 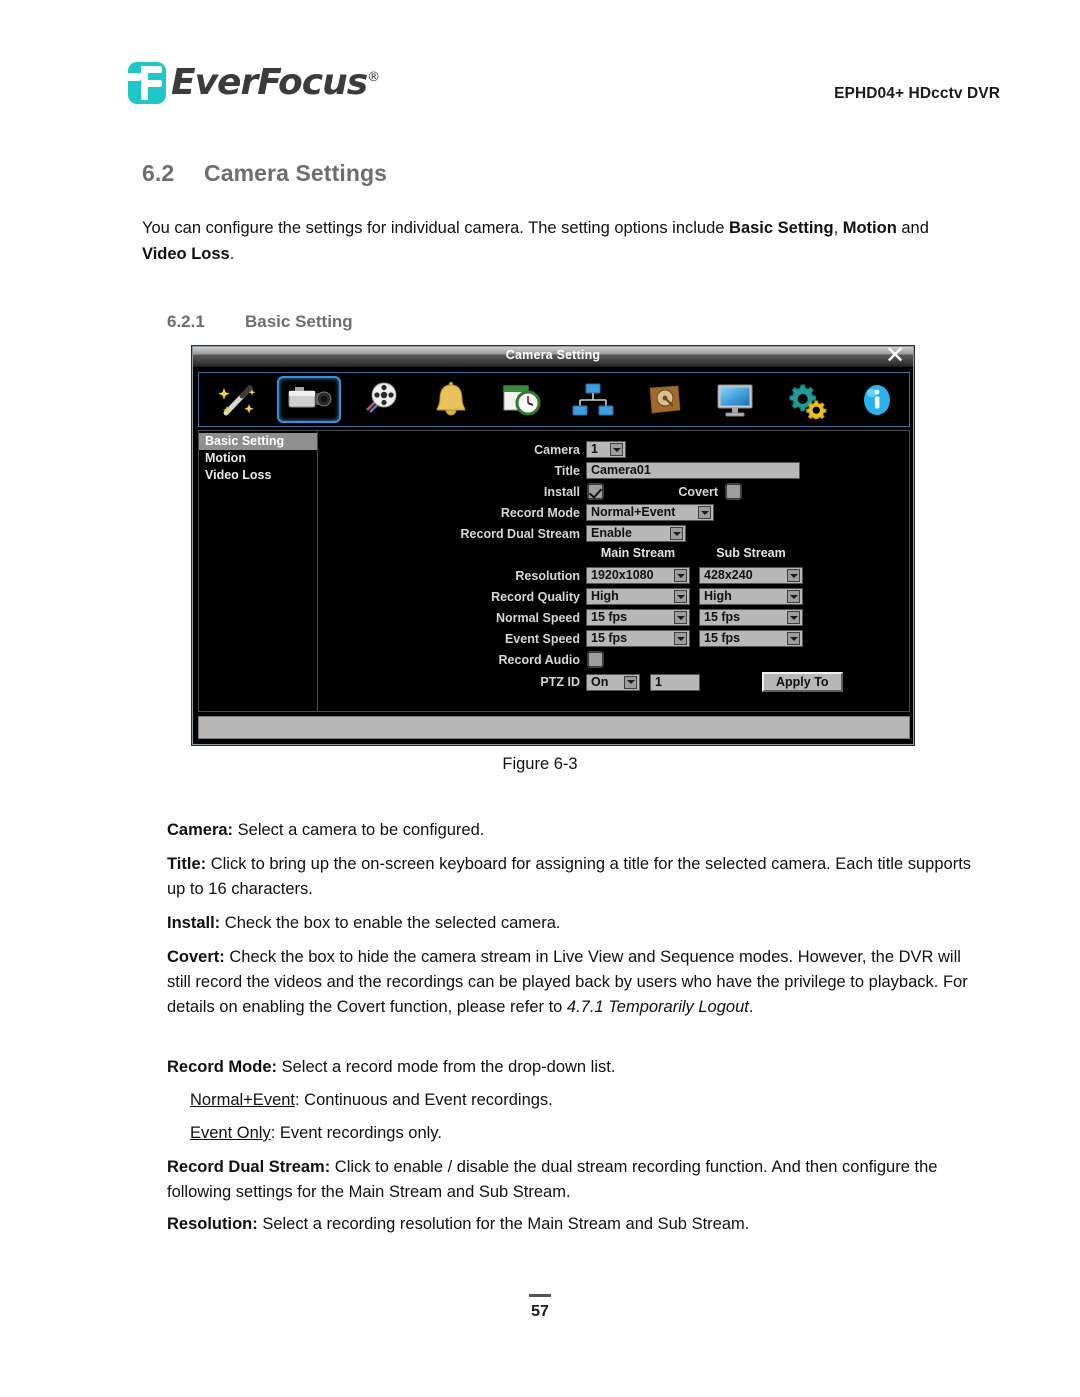 I want to click on resolution-sub-value: 428x240, so click(x=728, y=575).